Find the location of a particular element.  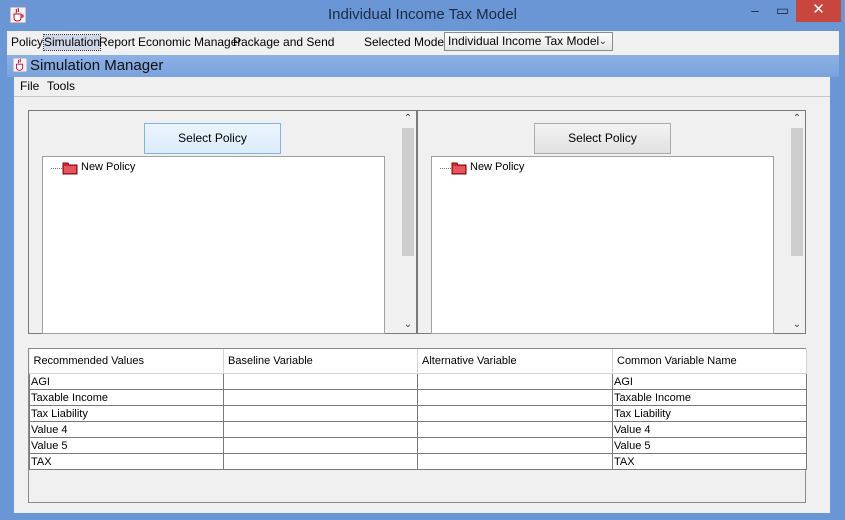

table-row: Taxable Income Taxable Income is located at coordinates (418, 397).